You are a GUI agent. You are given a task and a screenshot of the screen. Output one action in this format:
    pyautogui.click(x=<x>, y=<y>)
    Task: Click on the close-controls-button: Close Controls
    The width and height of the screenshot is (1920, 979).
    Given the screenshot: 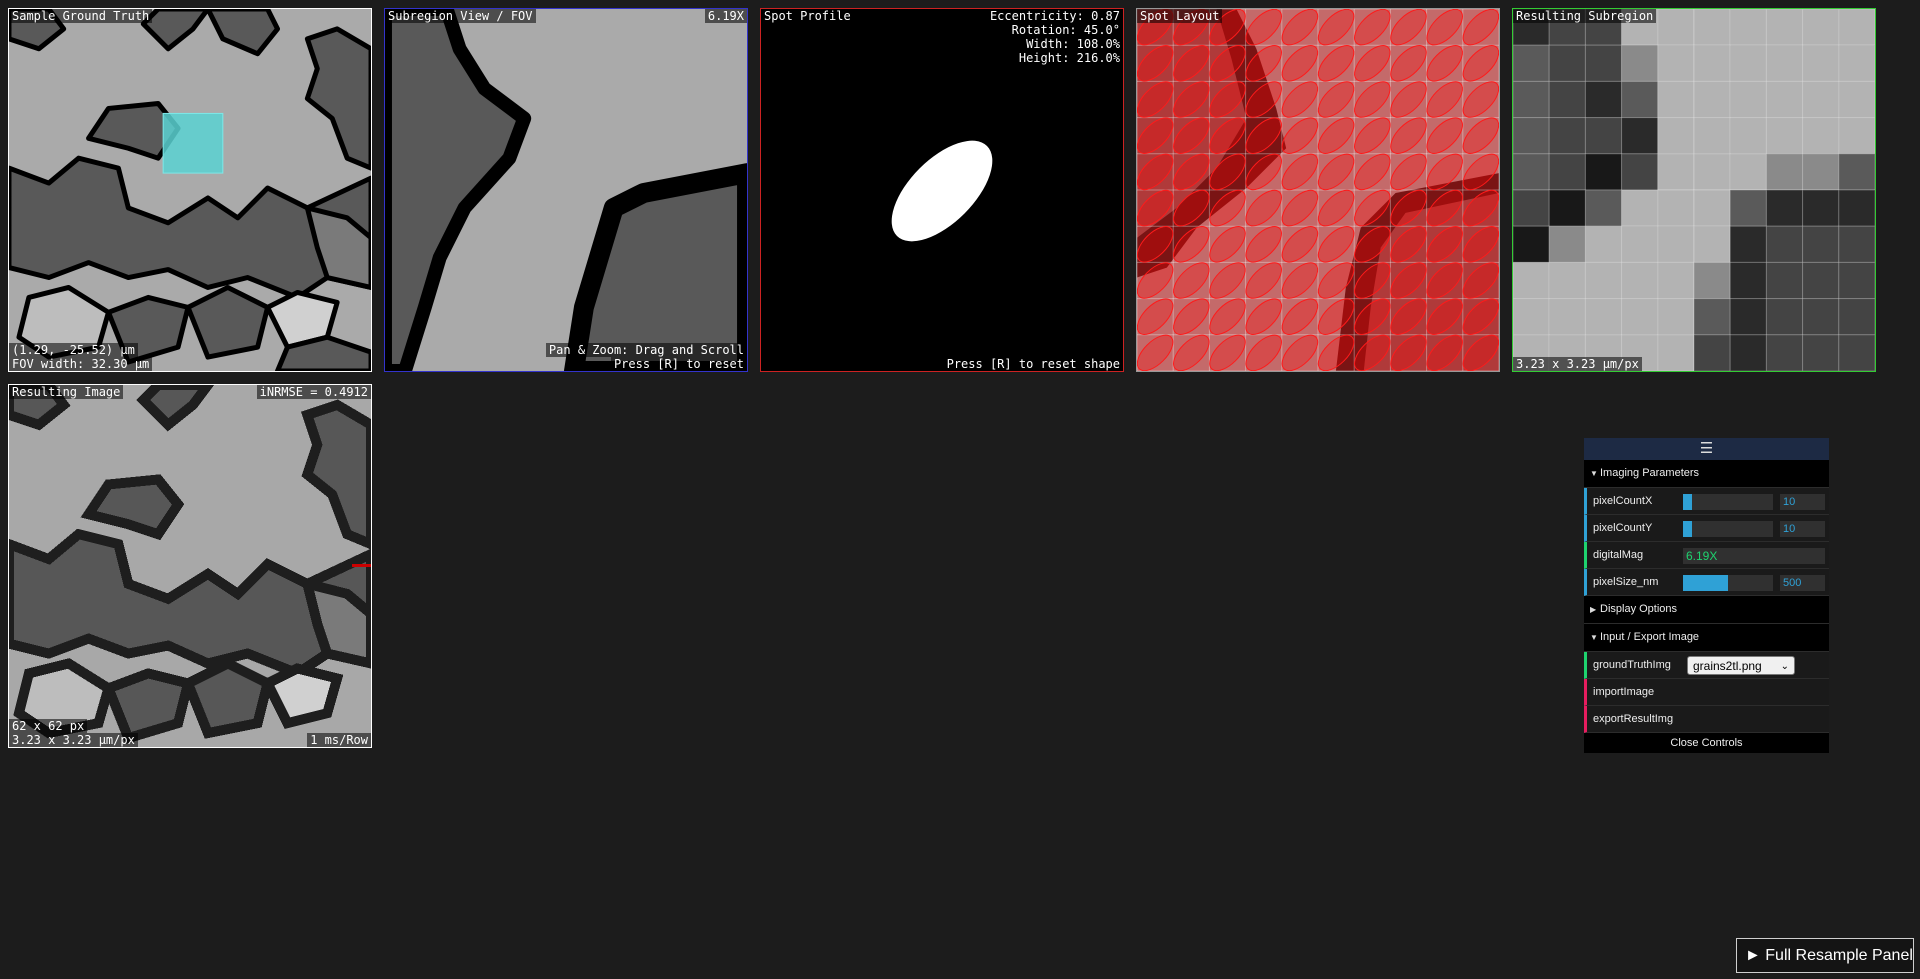 What is the action you would take?
    pyautogui.click(x=1706, y=743)
    